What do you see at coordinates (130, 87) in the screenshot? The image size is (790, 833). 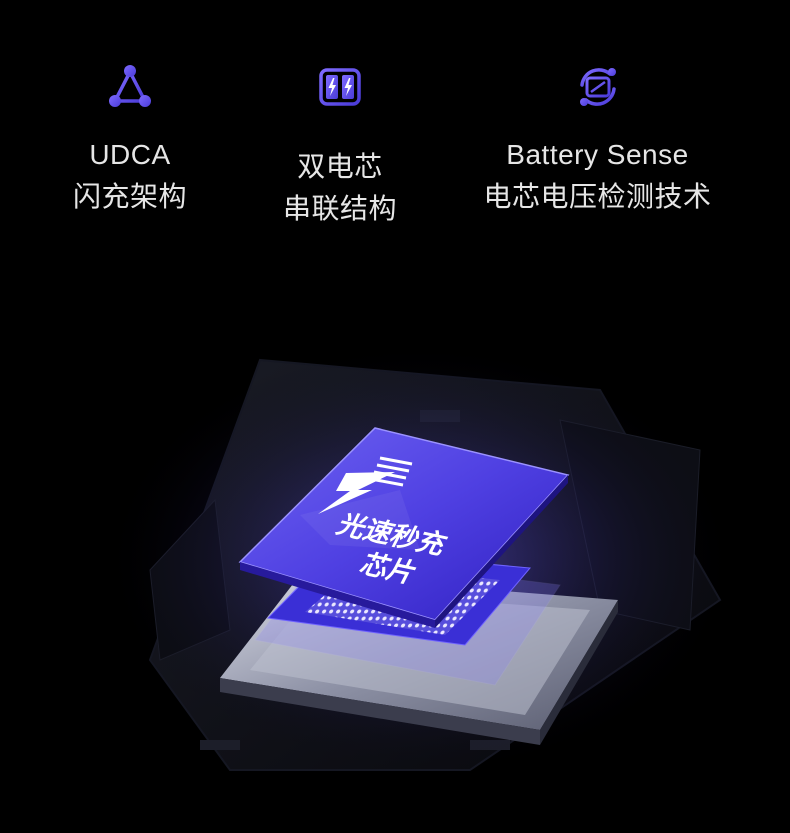 I see `triangle-network-icon` at bounding box center [130, 87].